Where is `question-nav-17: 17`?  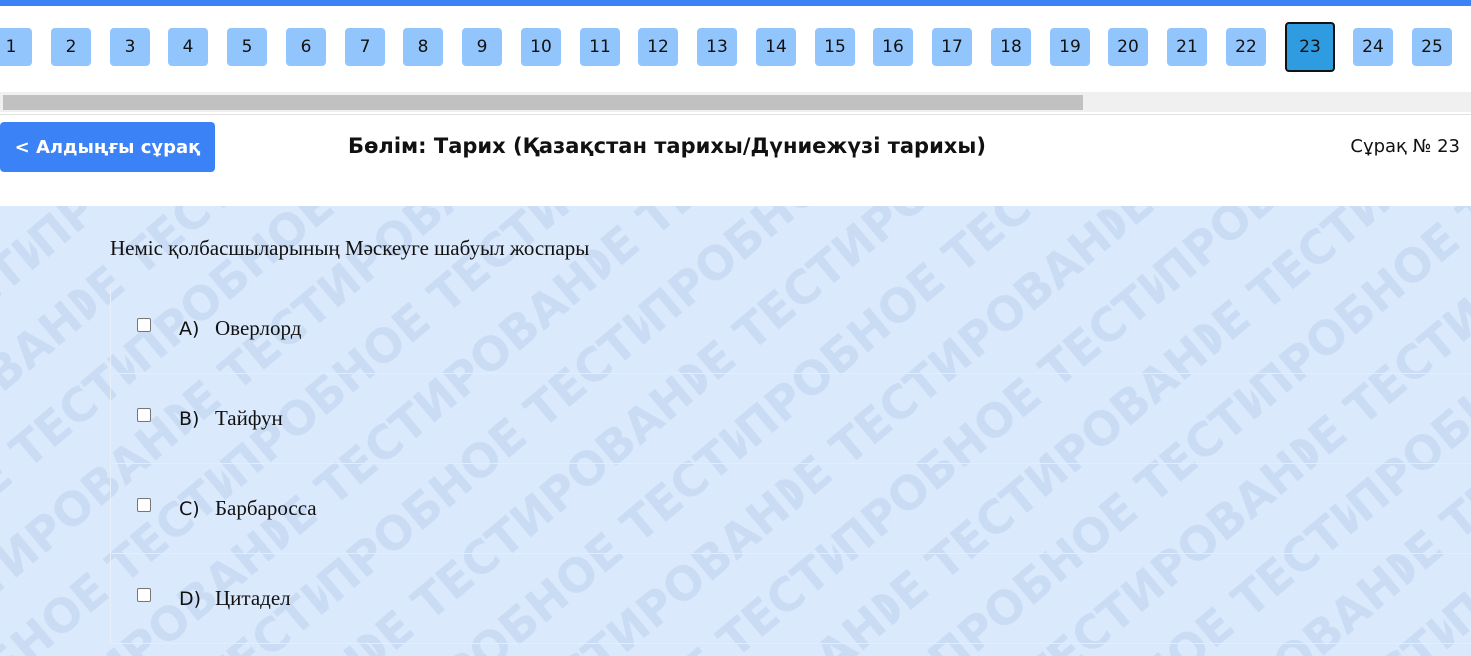 question-nav-17: 17 is located at coordinates (952, 47).